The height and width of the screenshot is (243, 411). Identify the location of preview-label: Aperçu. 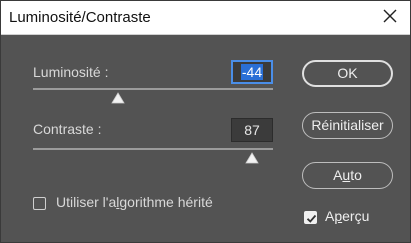
(347, 216).